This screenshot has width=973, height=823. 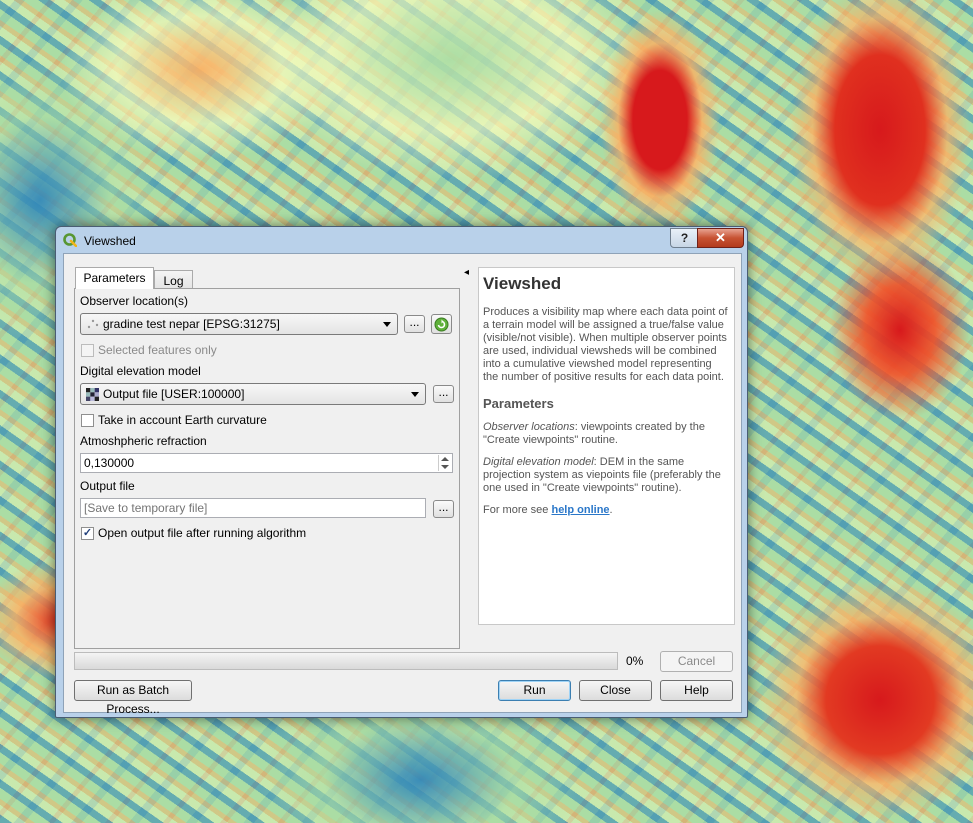 What do you see at coordinates (529, 427) in the screenshot?
I see `help-observer-term: Observer locations` at bounding box center [529, 427].